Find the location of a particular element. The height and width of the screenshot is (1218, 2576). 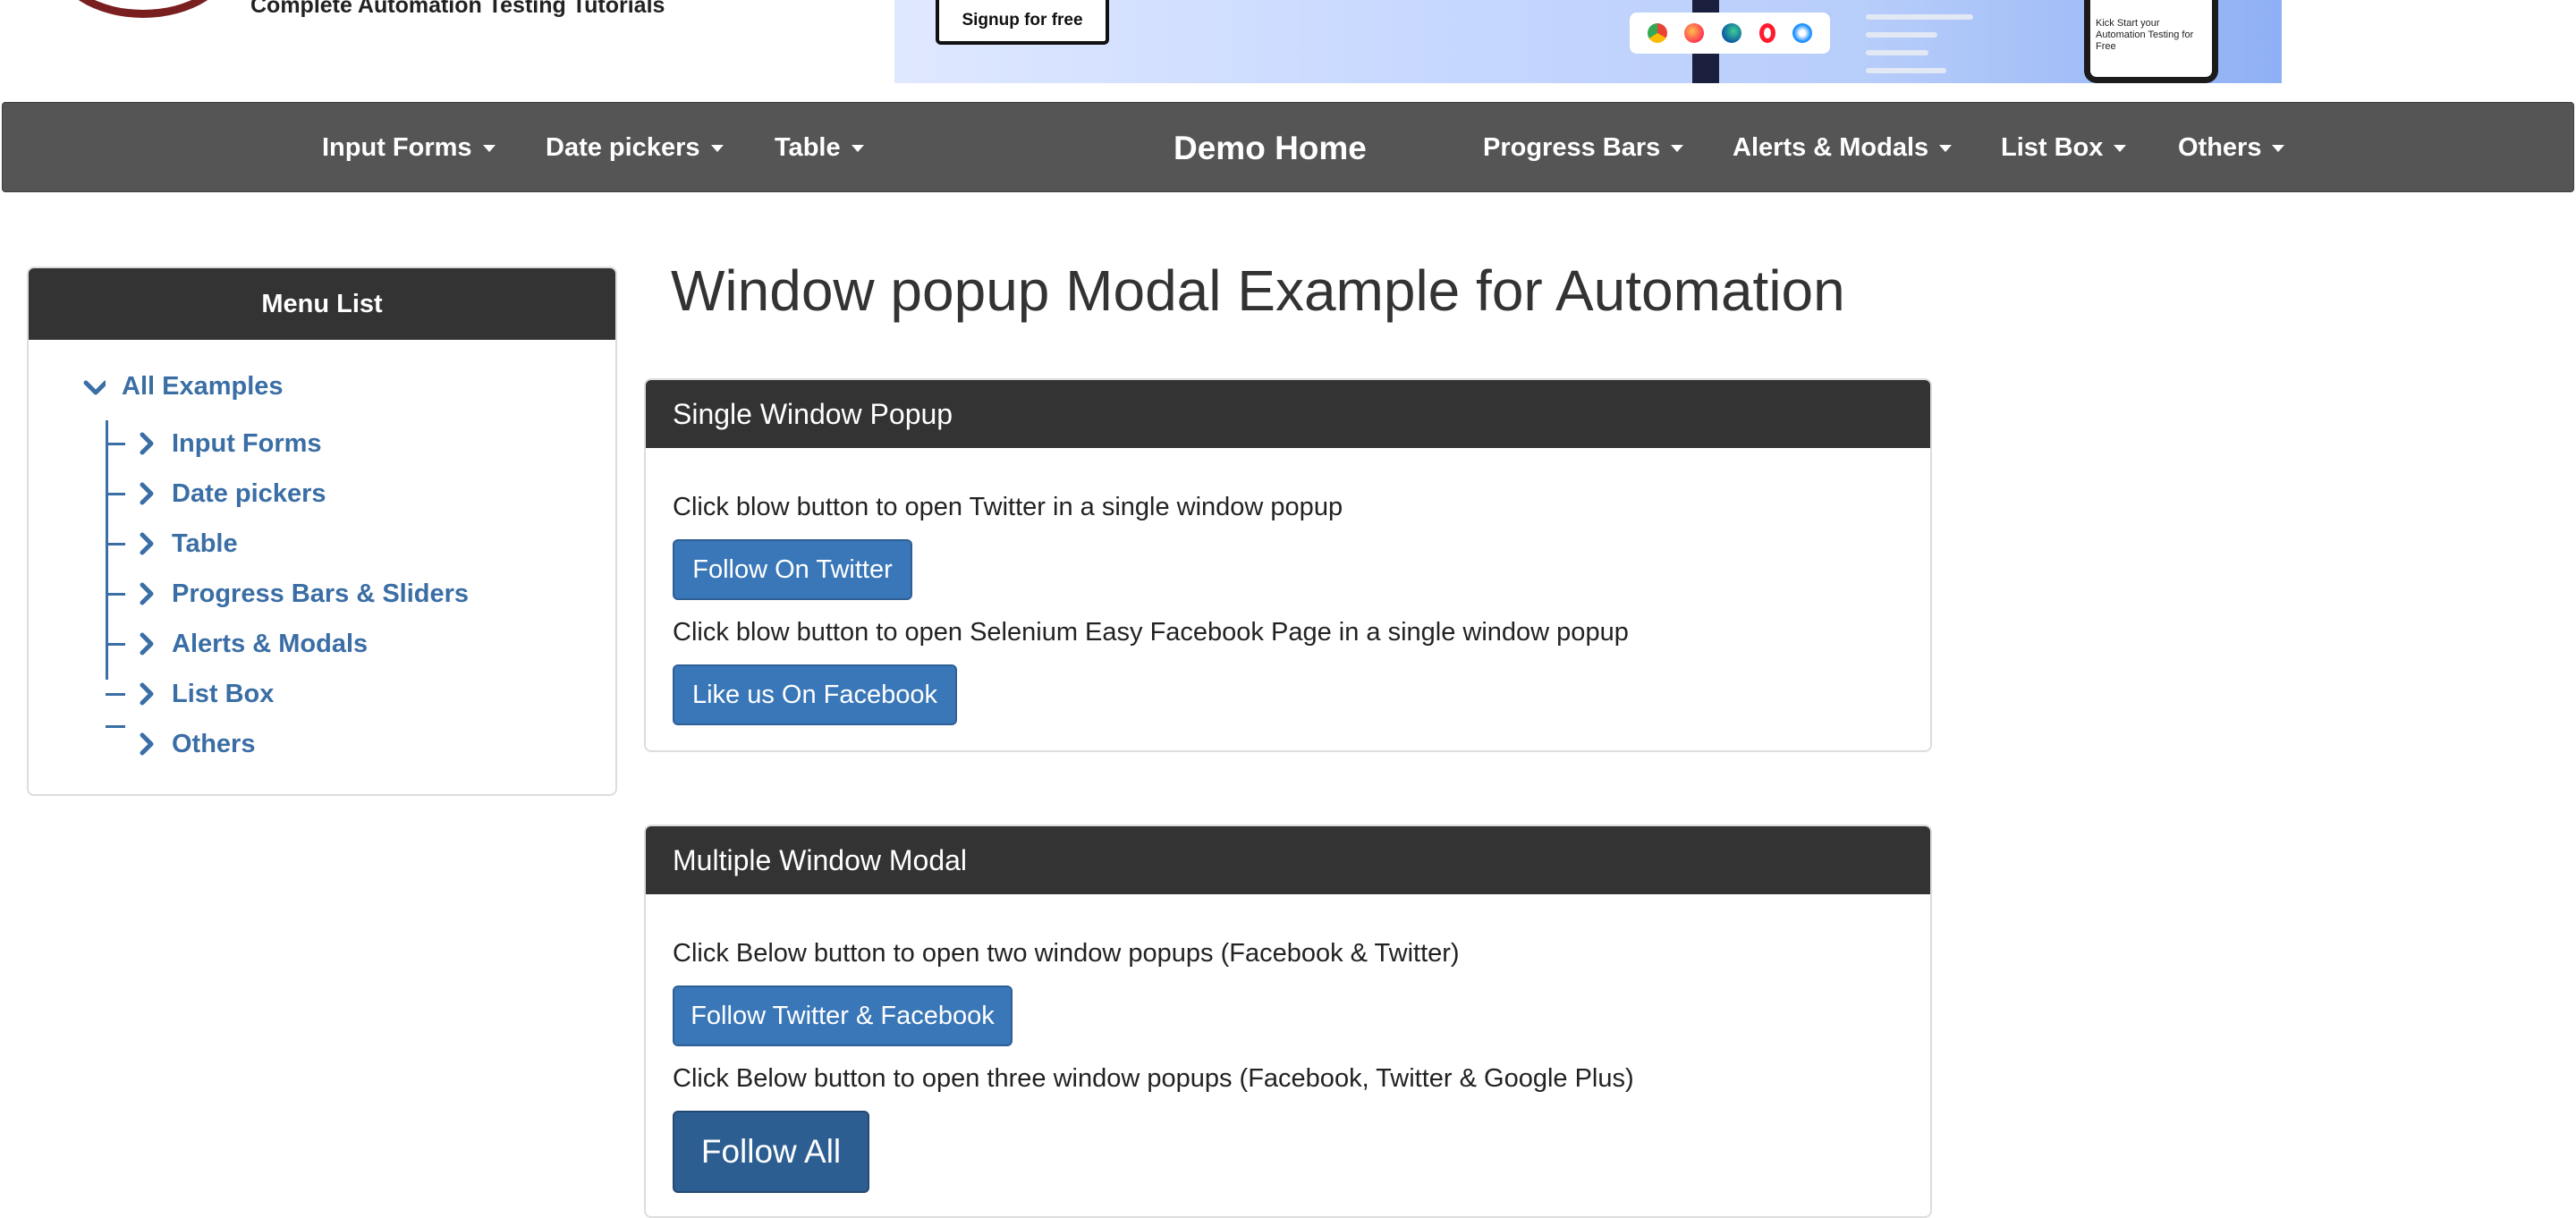

sidebar-item-list-box: List Box is located at coordinates (190, 694).